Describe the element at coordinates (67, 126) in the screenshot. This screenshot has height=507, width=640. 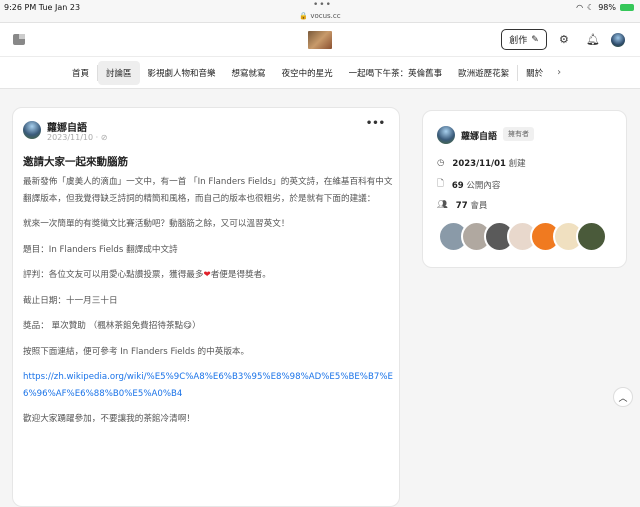
I see `author-name: 蘿娜自語` at that location.